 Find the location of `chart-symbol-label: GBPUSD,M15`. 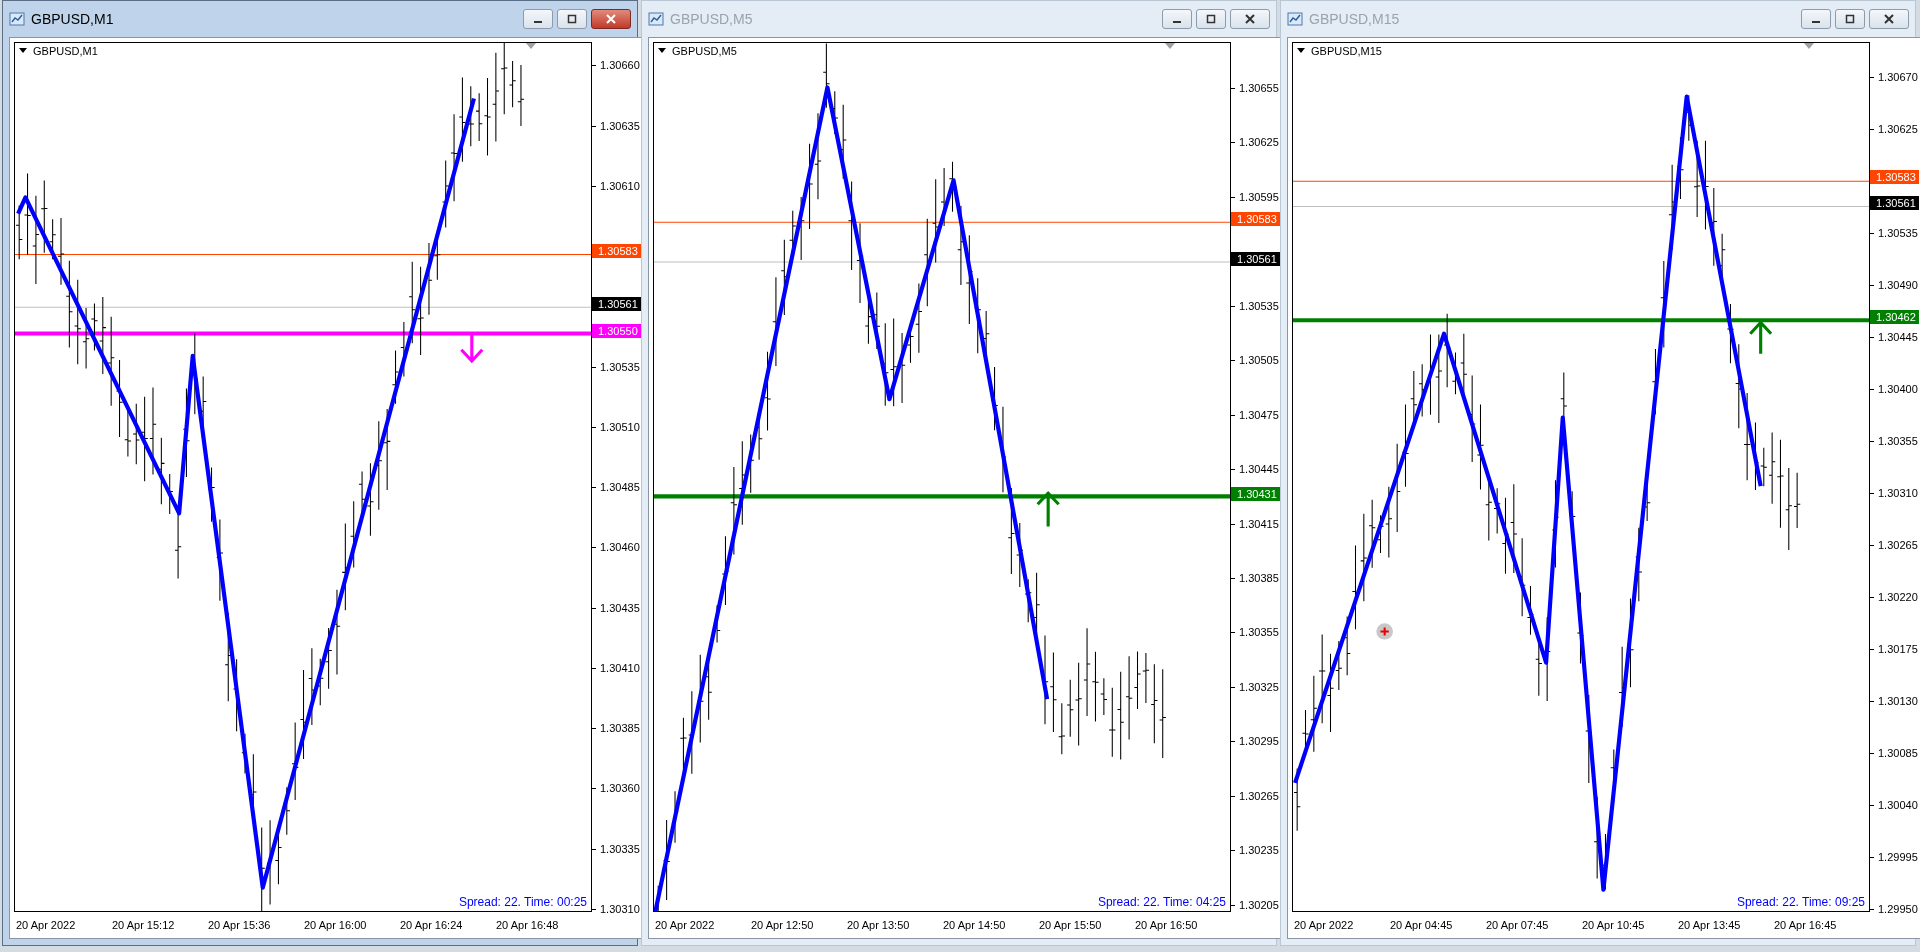

chart-symbol-label: GBPUSD,M15 is located at coordinates (1346, 51).